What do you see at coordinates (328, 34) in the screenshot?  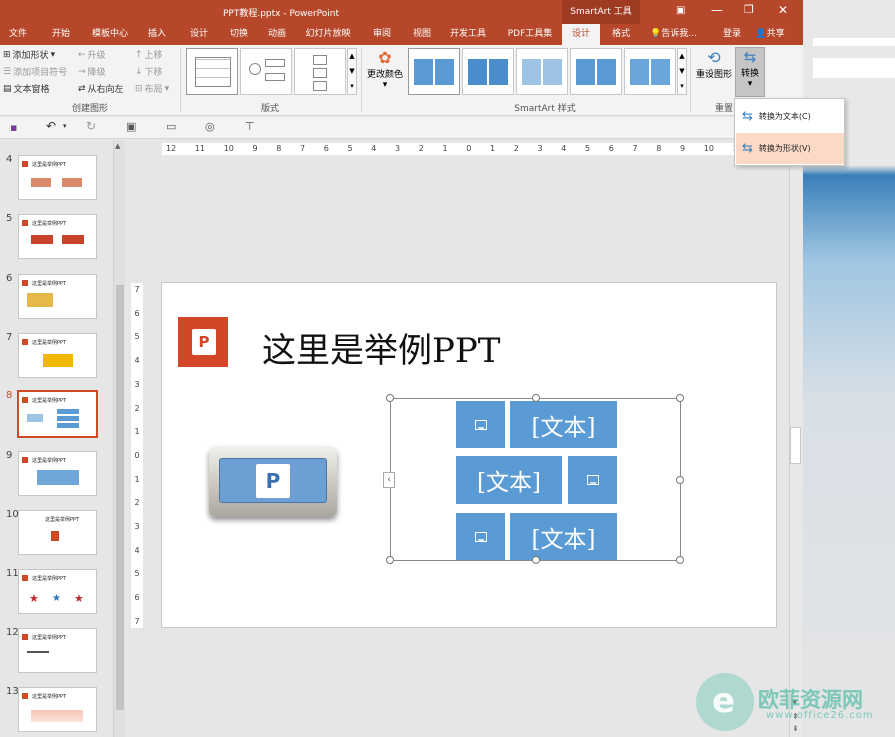 I see `tab-slideshow: 幻灯片放映` at bounding box center [328, 34].